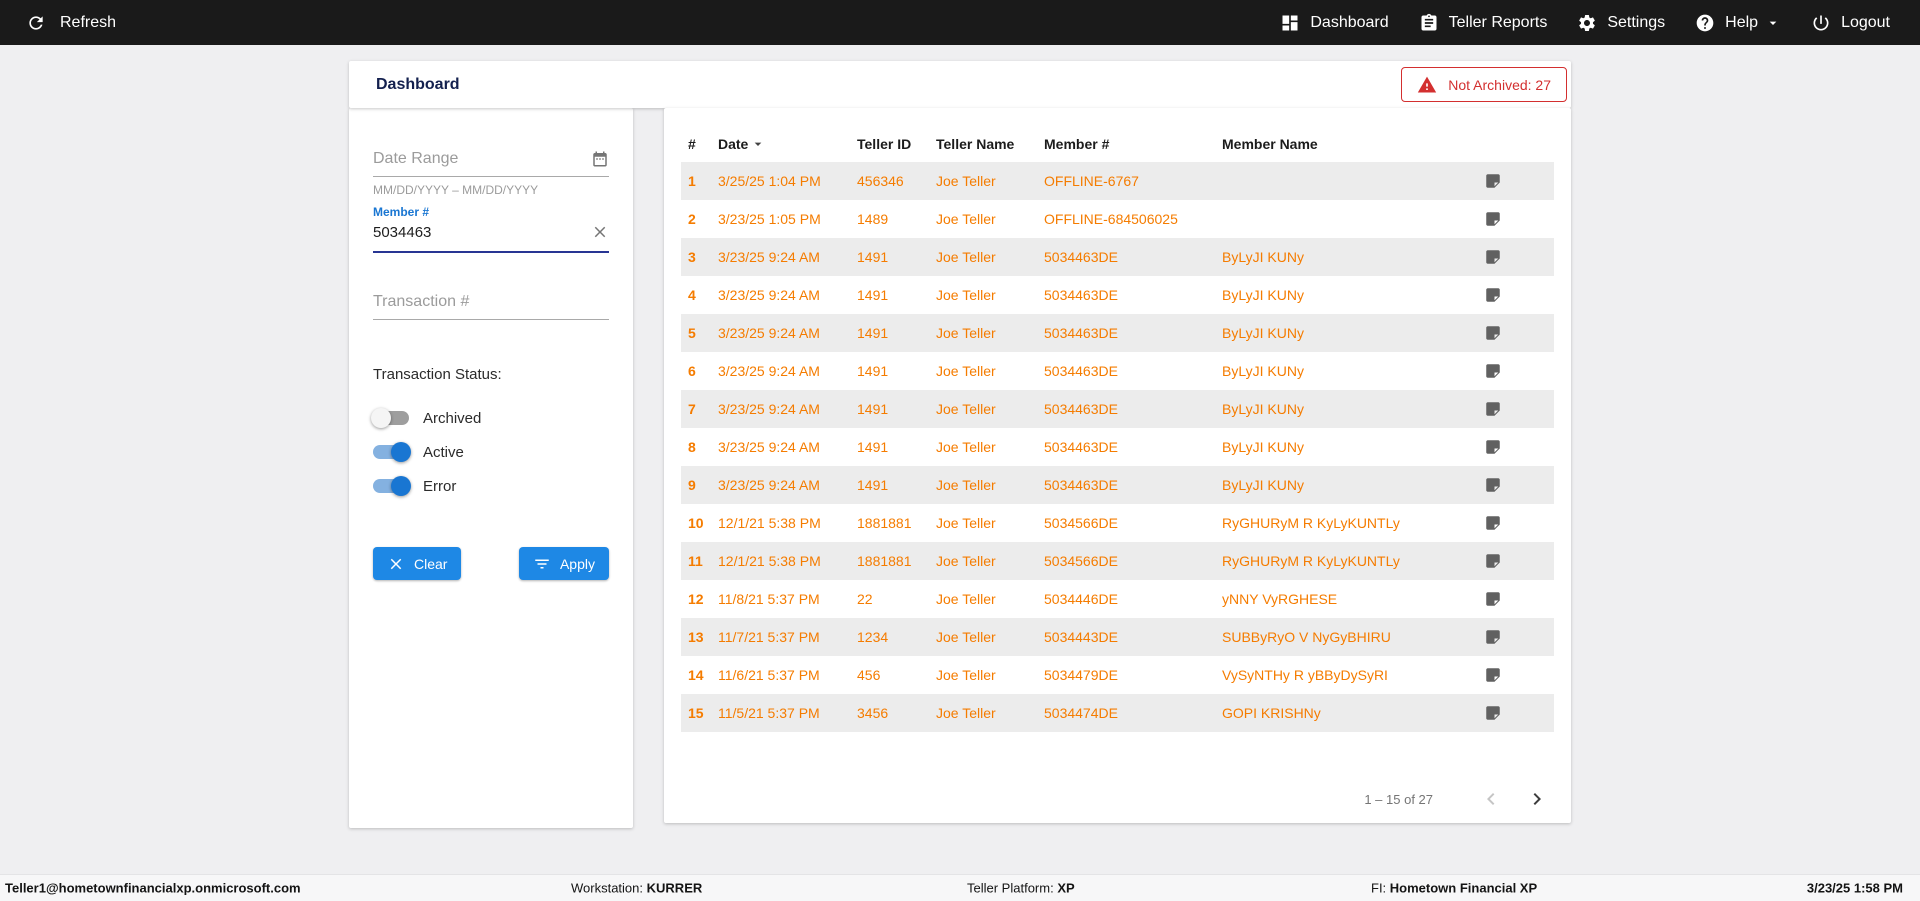  I want to click on row-number: 3, so click(692, 257).